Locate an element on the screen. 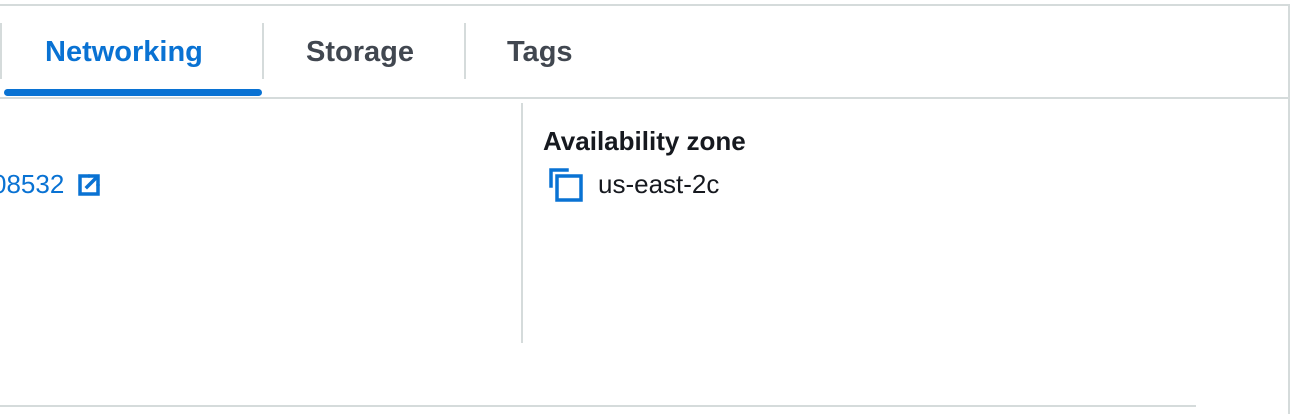 This screenshot has height=414, width=1298. active-tab-indicator is located at coordinates (133, 92).